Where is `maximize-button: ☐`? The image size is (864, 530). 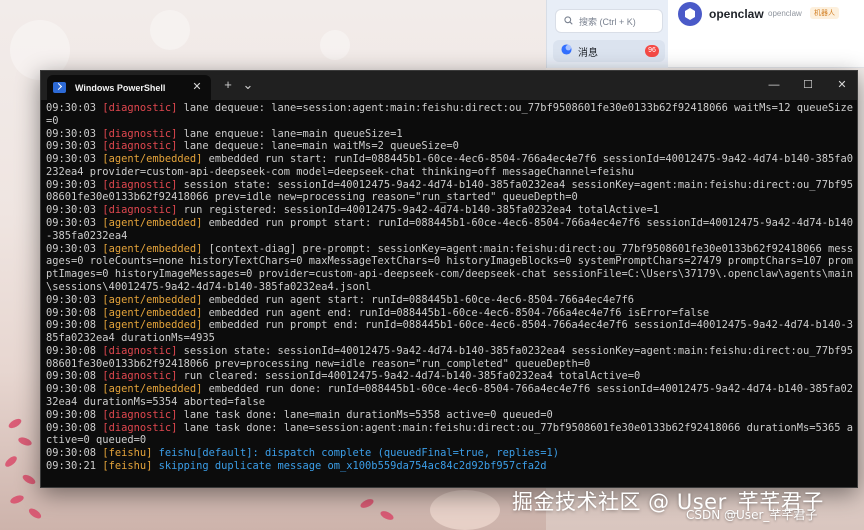 maximize-button: ☐ is located at coordinates (808, 85).